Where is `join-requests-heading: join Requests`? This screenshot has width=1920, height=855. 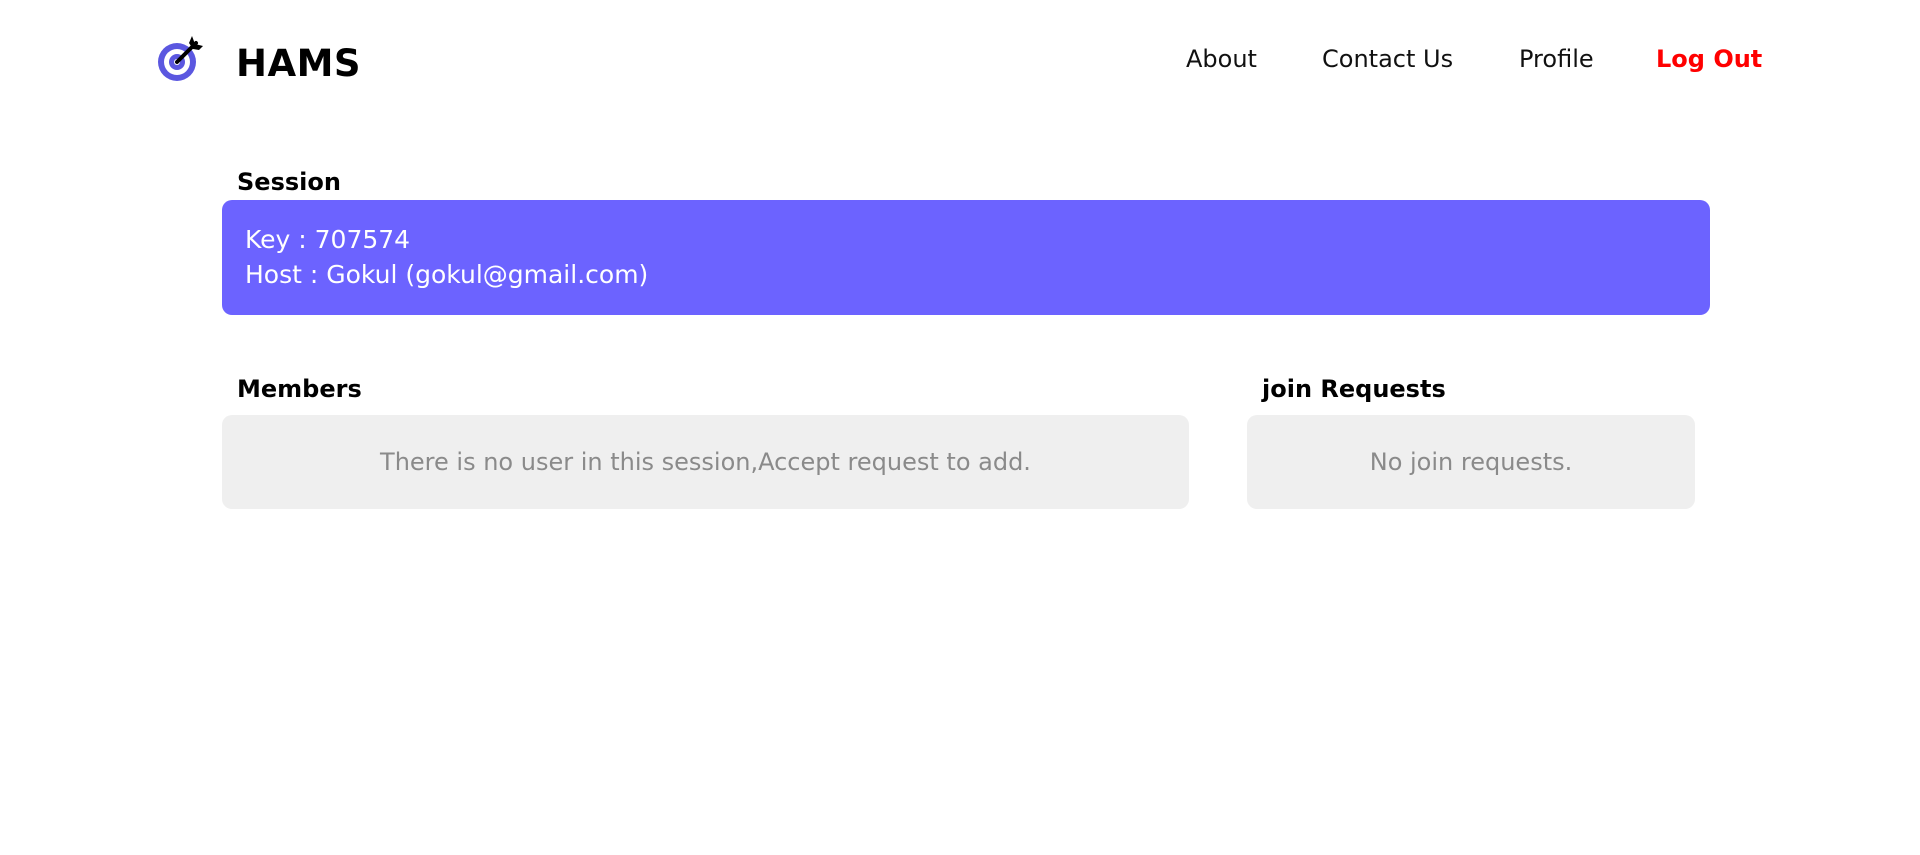
join-requests-heading: join Requests is located at coordinates (1354, 389).